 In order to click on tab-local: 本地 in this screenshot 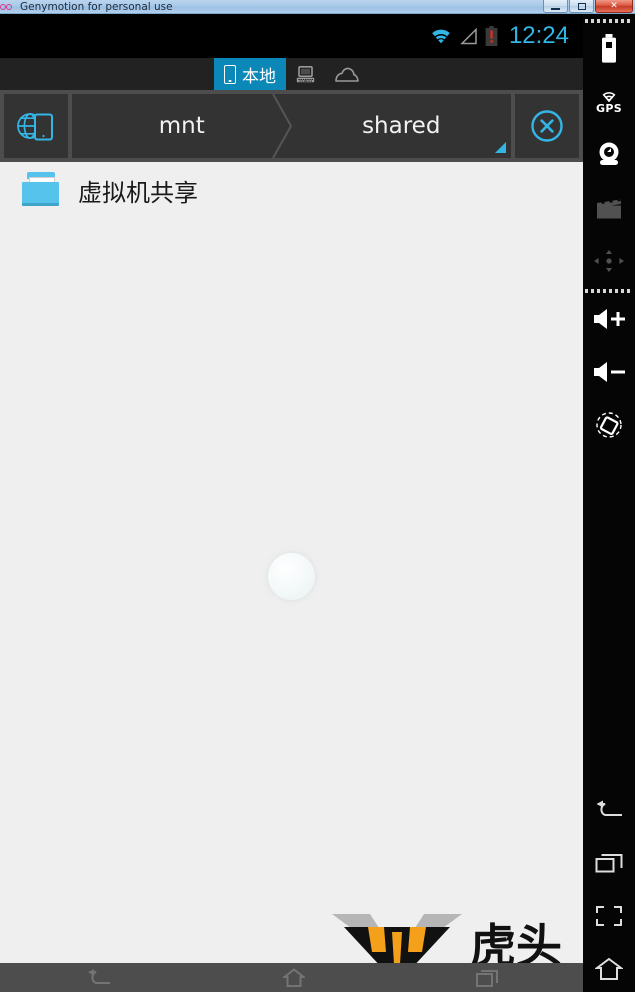, I will do `click(250, 74)`.